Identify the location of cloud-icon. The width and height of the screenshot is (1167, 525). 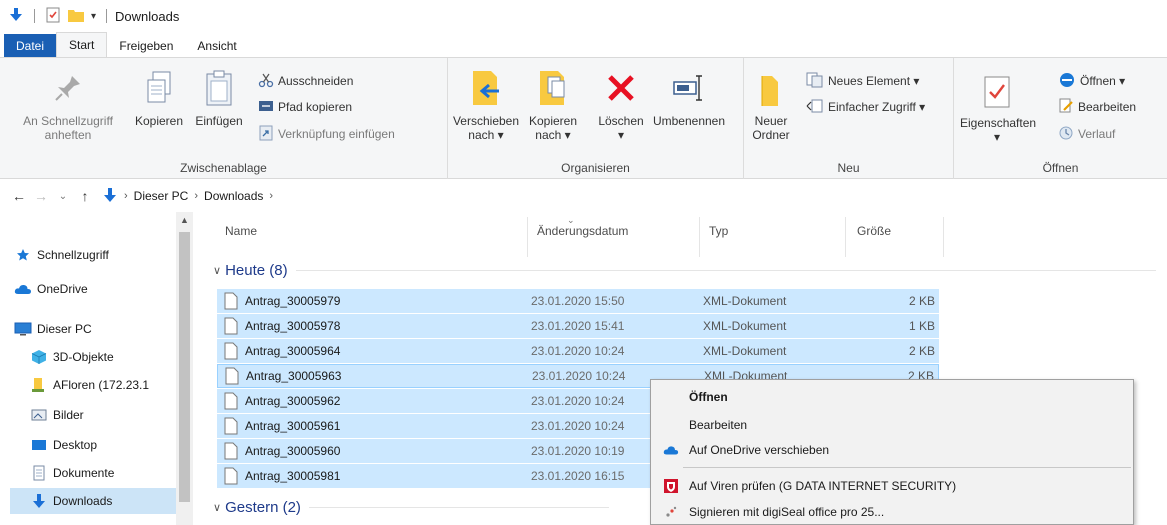
(671, 450).